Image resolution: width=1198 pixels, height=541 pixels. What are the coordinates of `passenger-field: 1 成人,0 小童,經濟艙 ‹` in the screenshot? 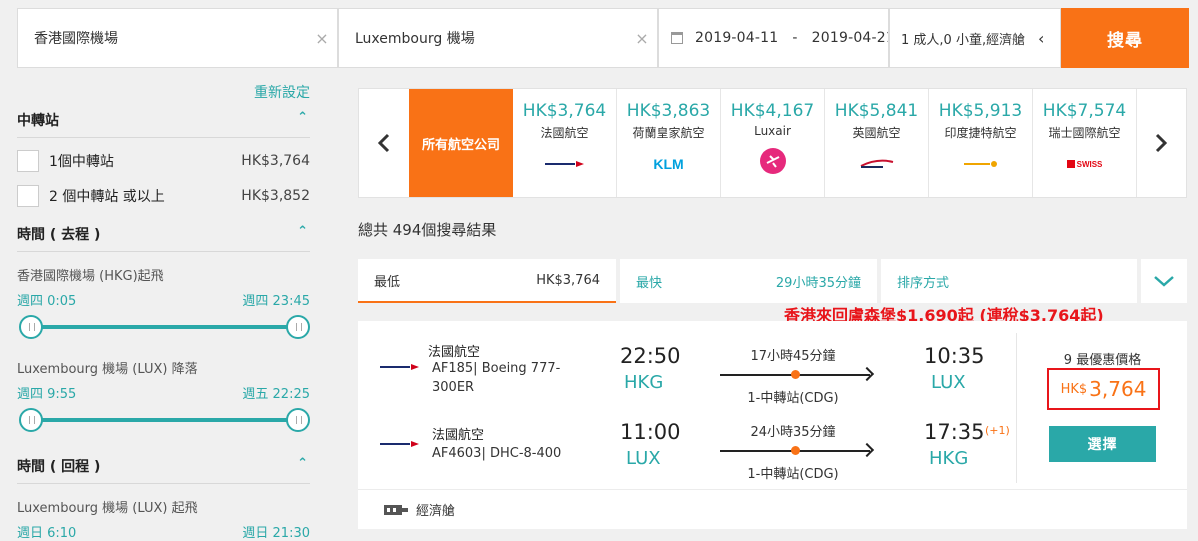 It's located at (975, 38).